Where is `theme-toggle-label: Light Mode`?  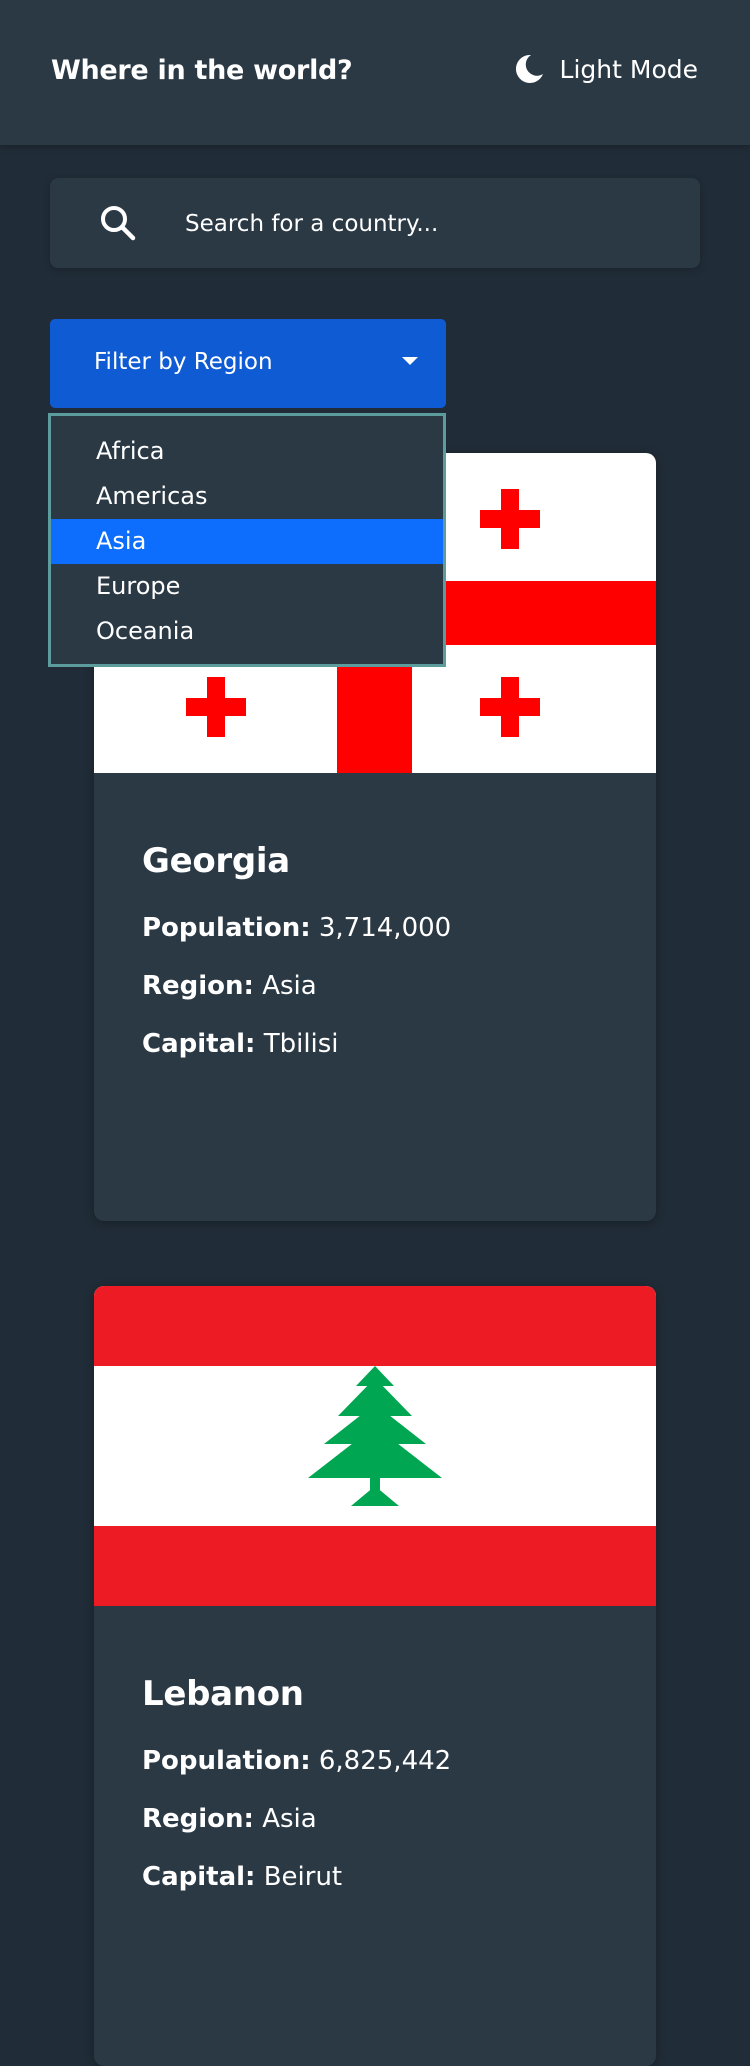
theme-toggle-label: Light Mode is located at coordinates (628, 69).